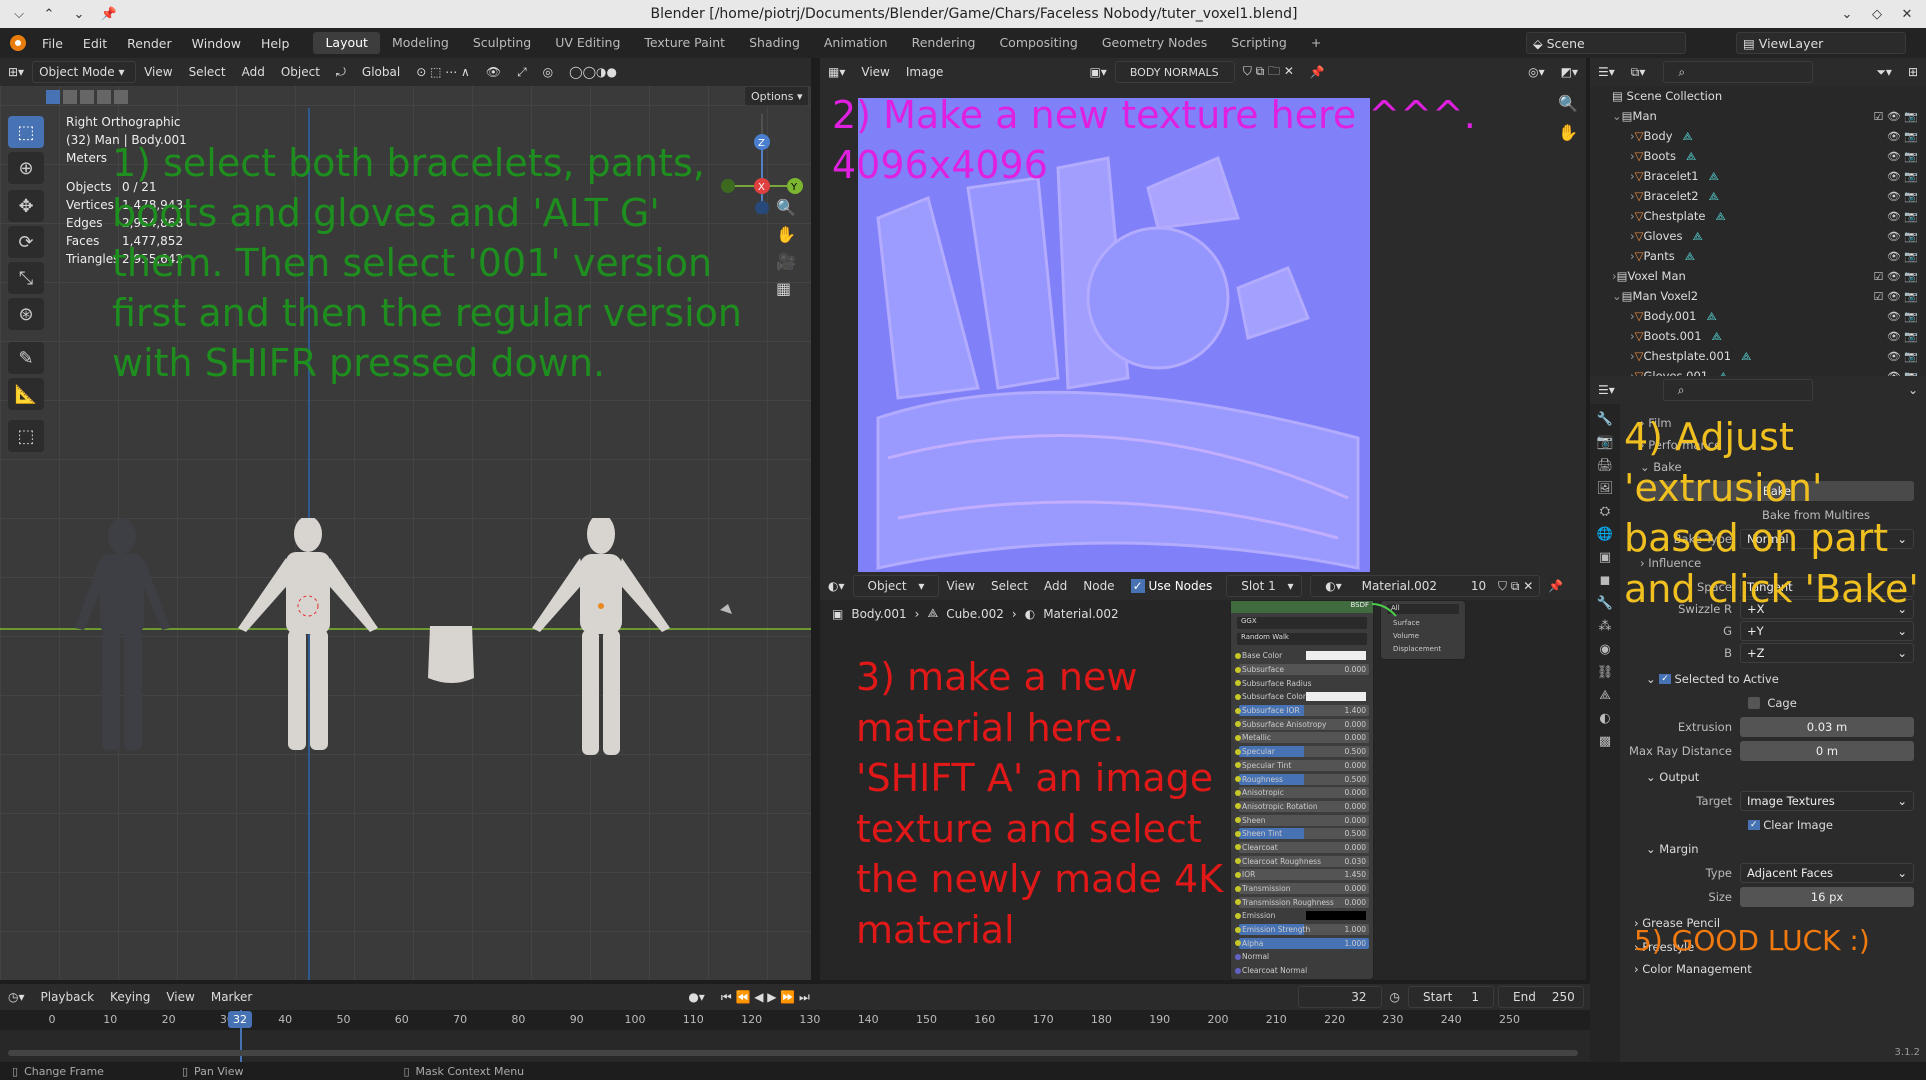  Describe the element at coordinates (26, 314) in the screenshot. I see `transform-icon: ⊛` at that location.